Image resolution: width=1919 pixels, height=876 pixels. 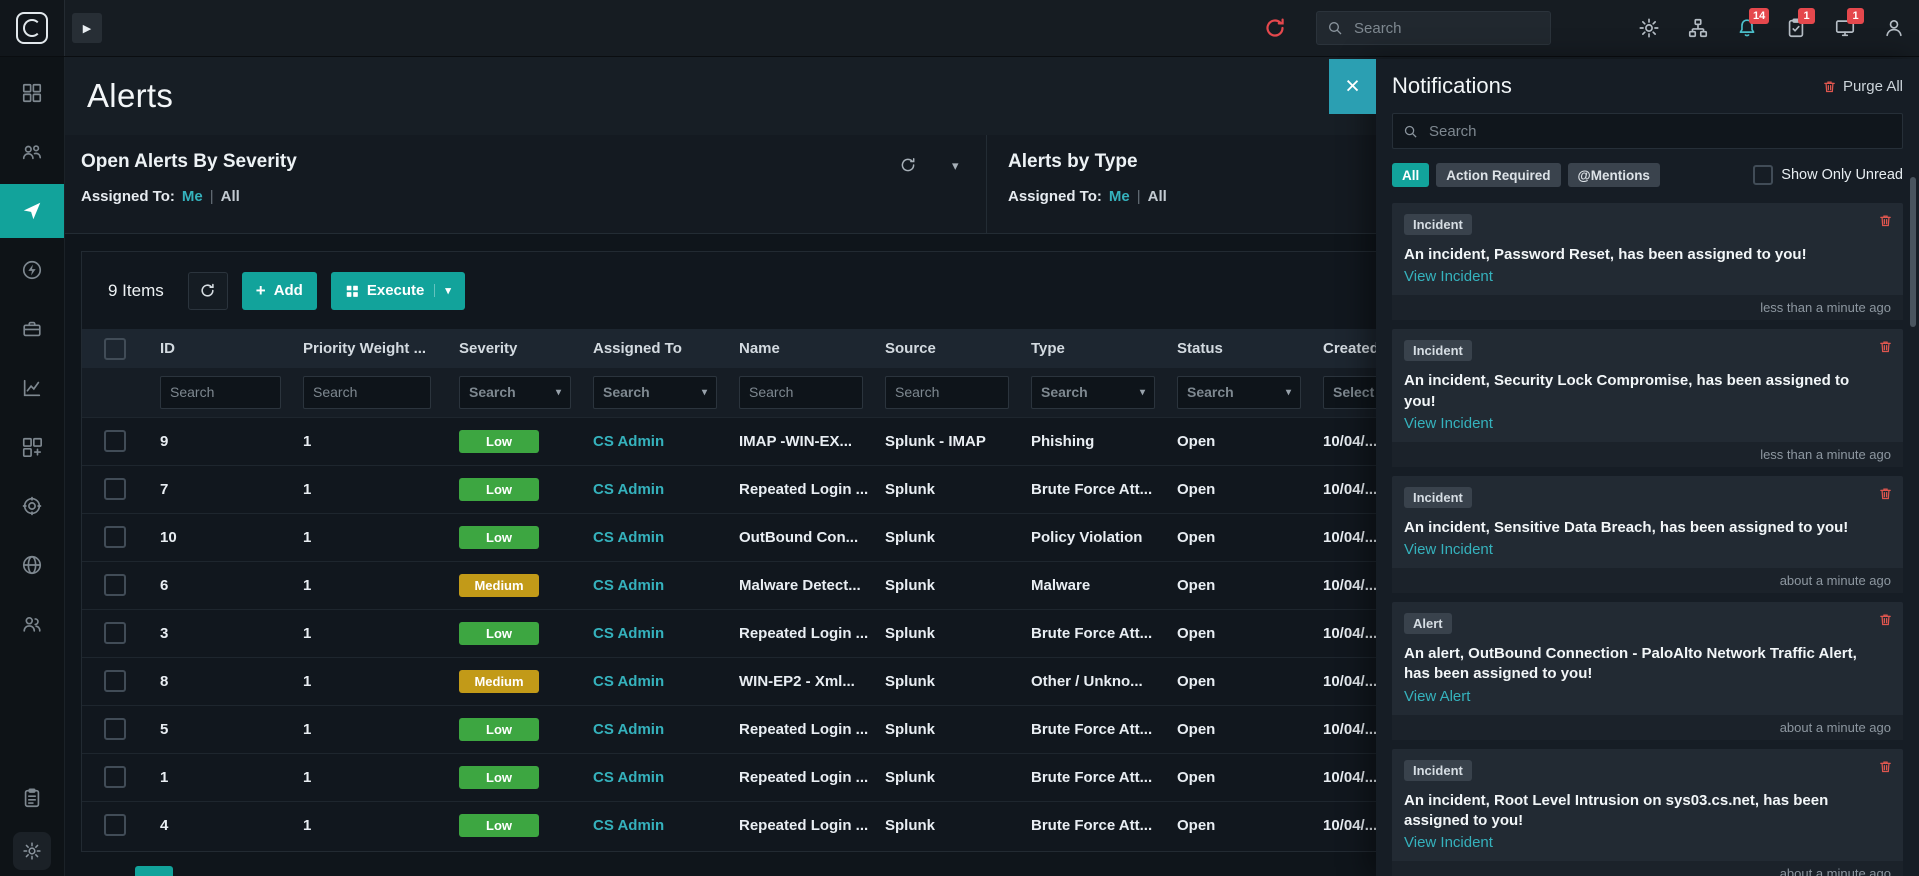 I want to click on sidebar-item-alerts, so click(x=32, y=211).